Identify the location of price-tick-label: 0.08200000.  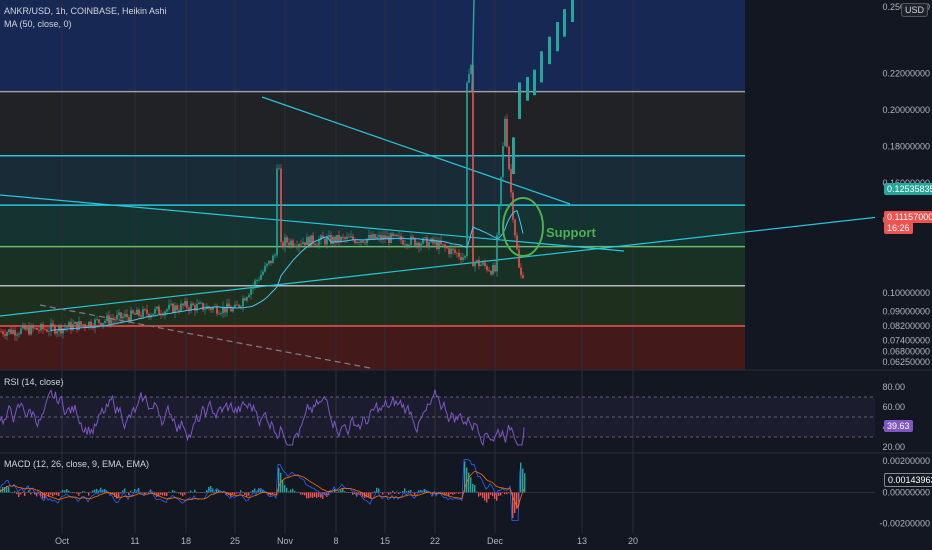
(906, 326).